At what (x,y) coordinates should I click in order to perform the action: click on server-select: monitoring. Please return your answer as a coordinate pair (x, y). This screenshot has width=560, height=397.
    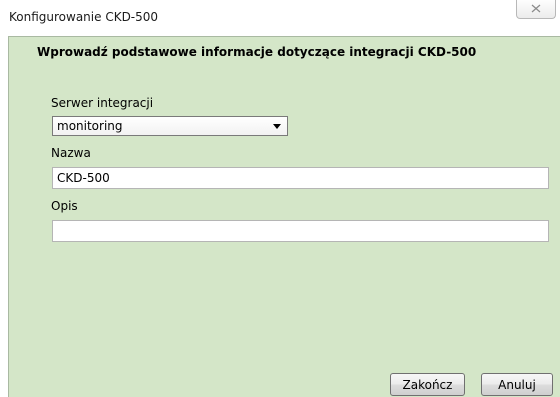
    Looking at the image, I should click on (170, 126).